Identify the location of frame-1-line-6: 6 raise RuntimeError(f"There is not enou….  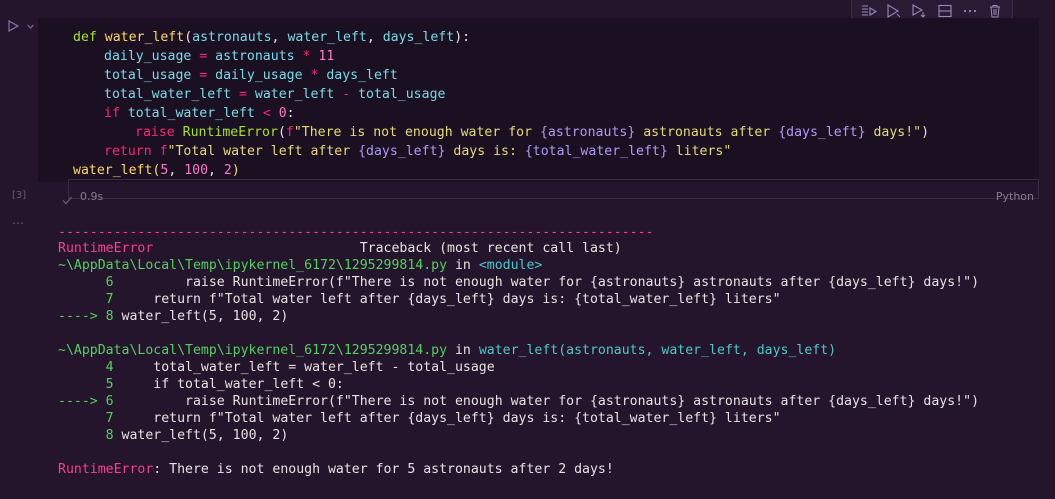
(518, 282).